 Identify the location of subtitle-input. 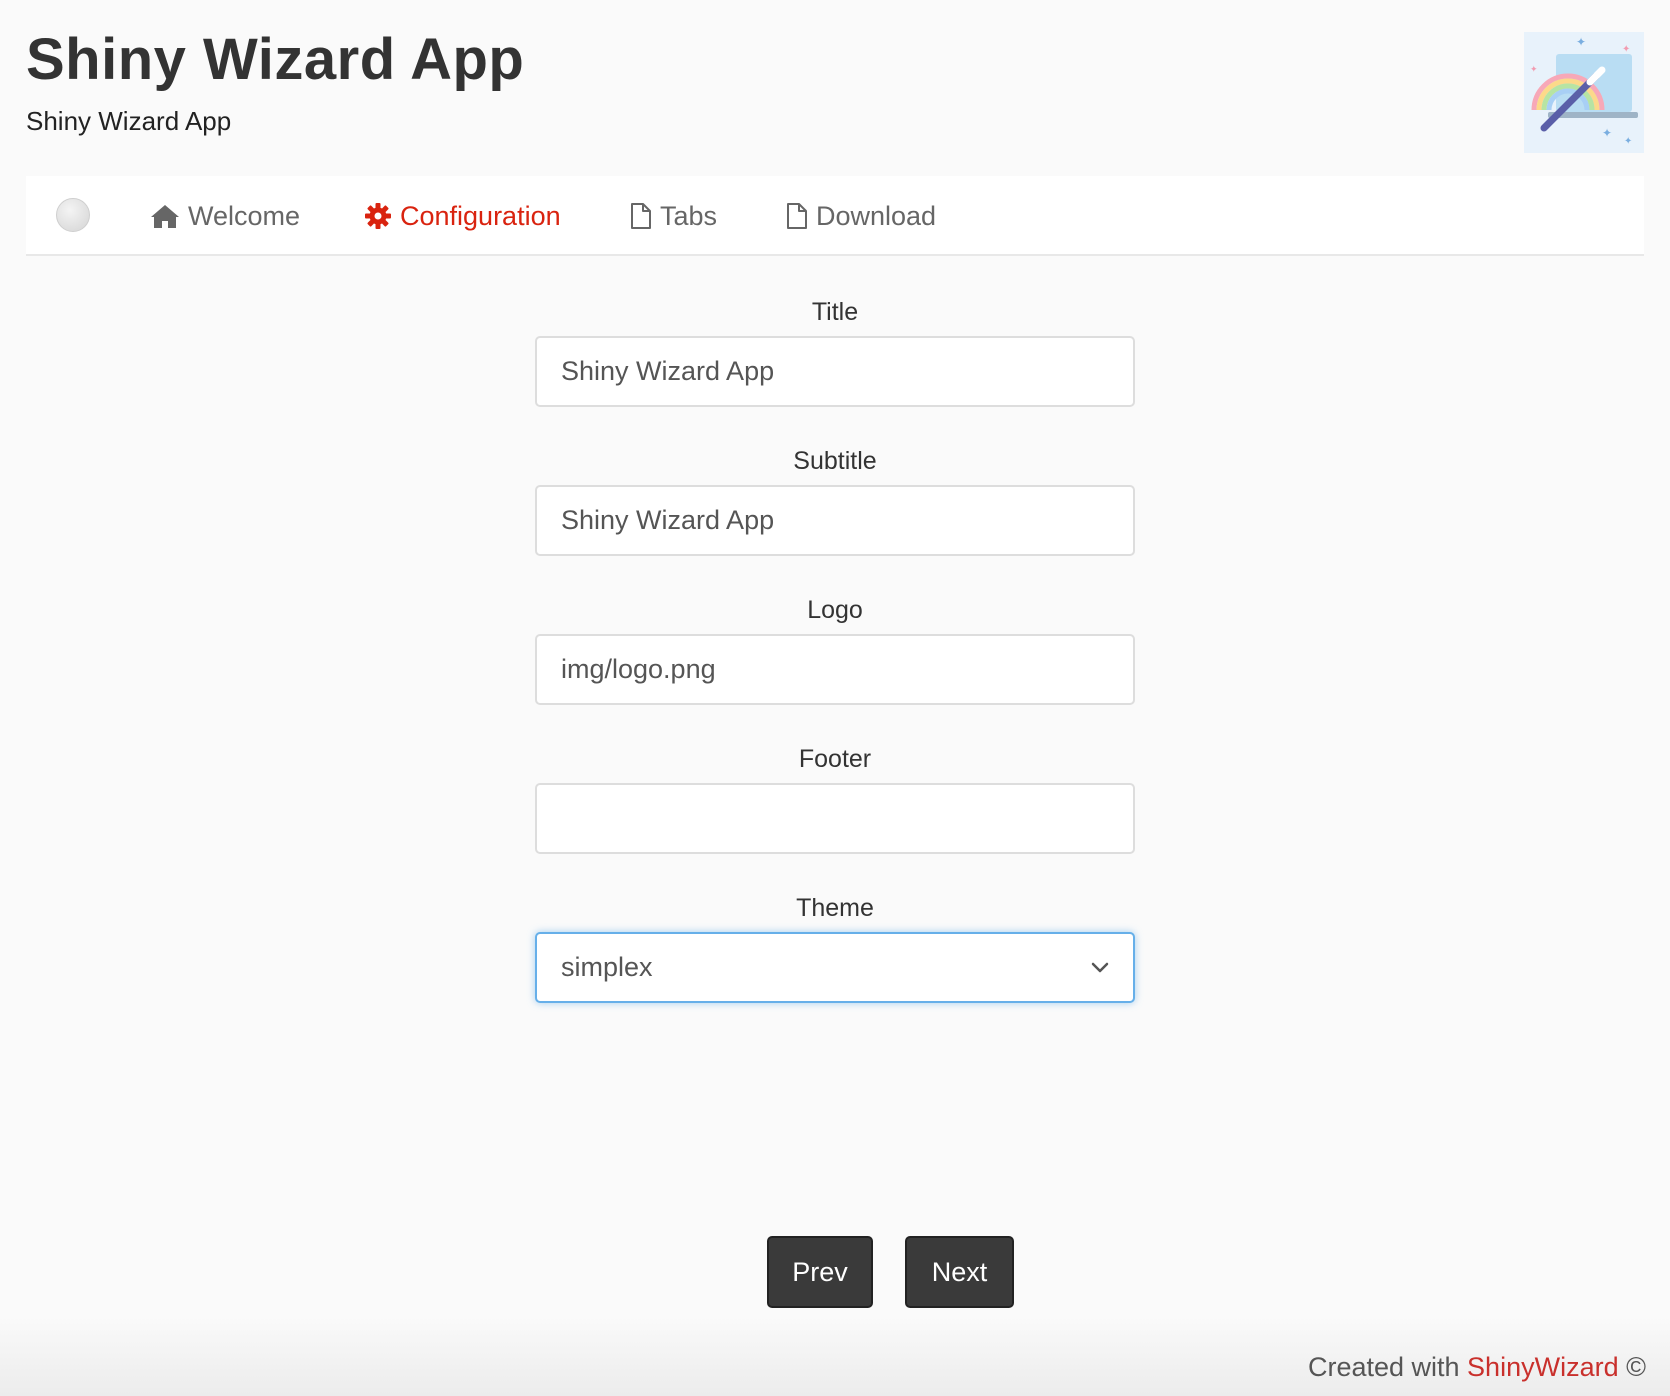
(835, 520).